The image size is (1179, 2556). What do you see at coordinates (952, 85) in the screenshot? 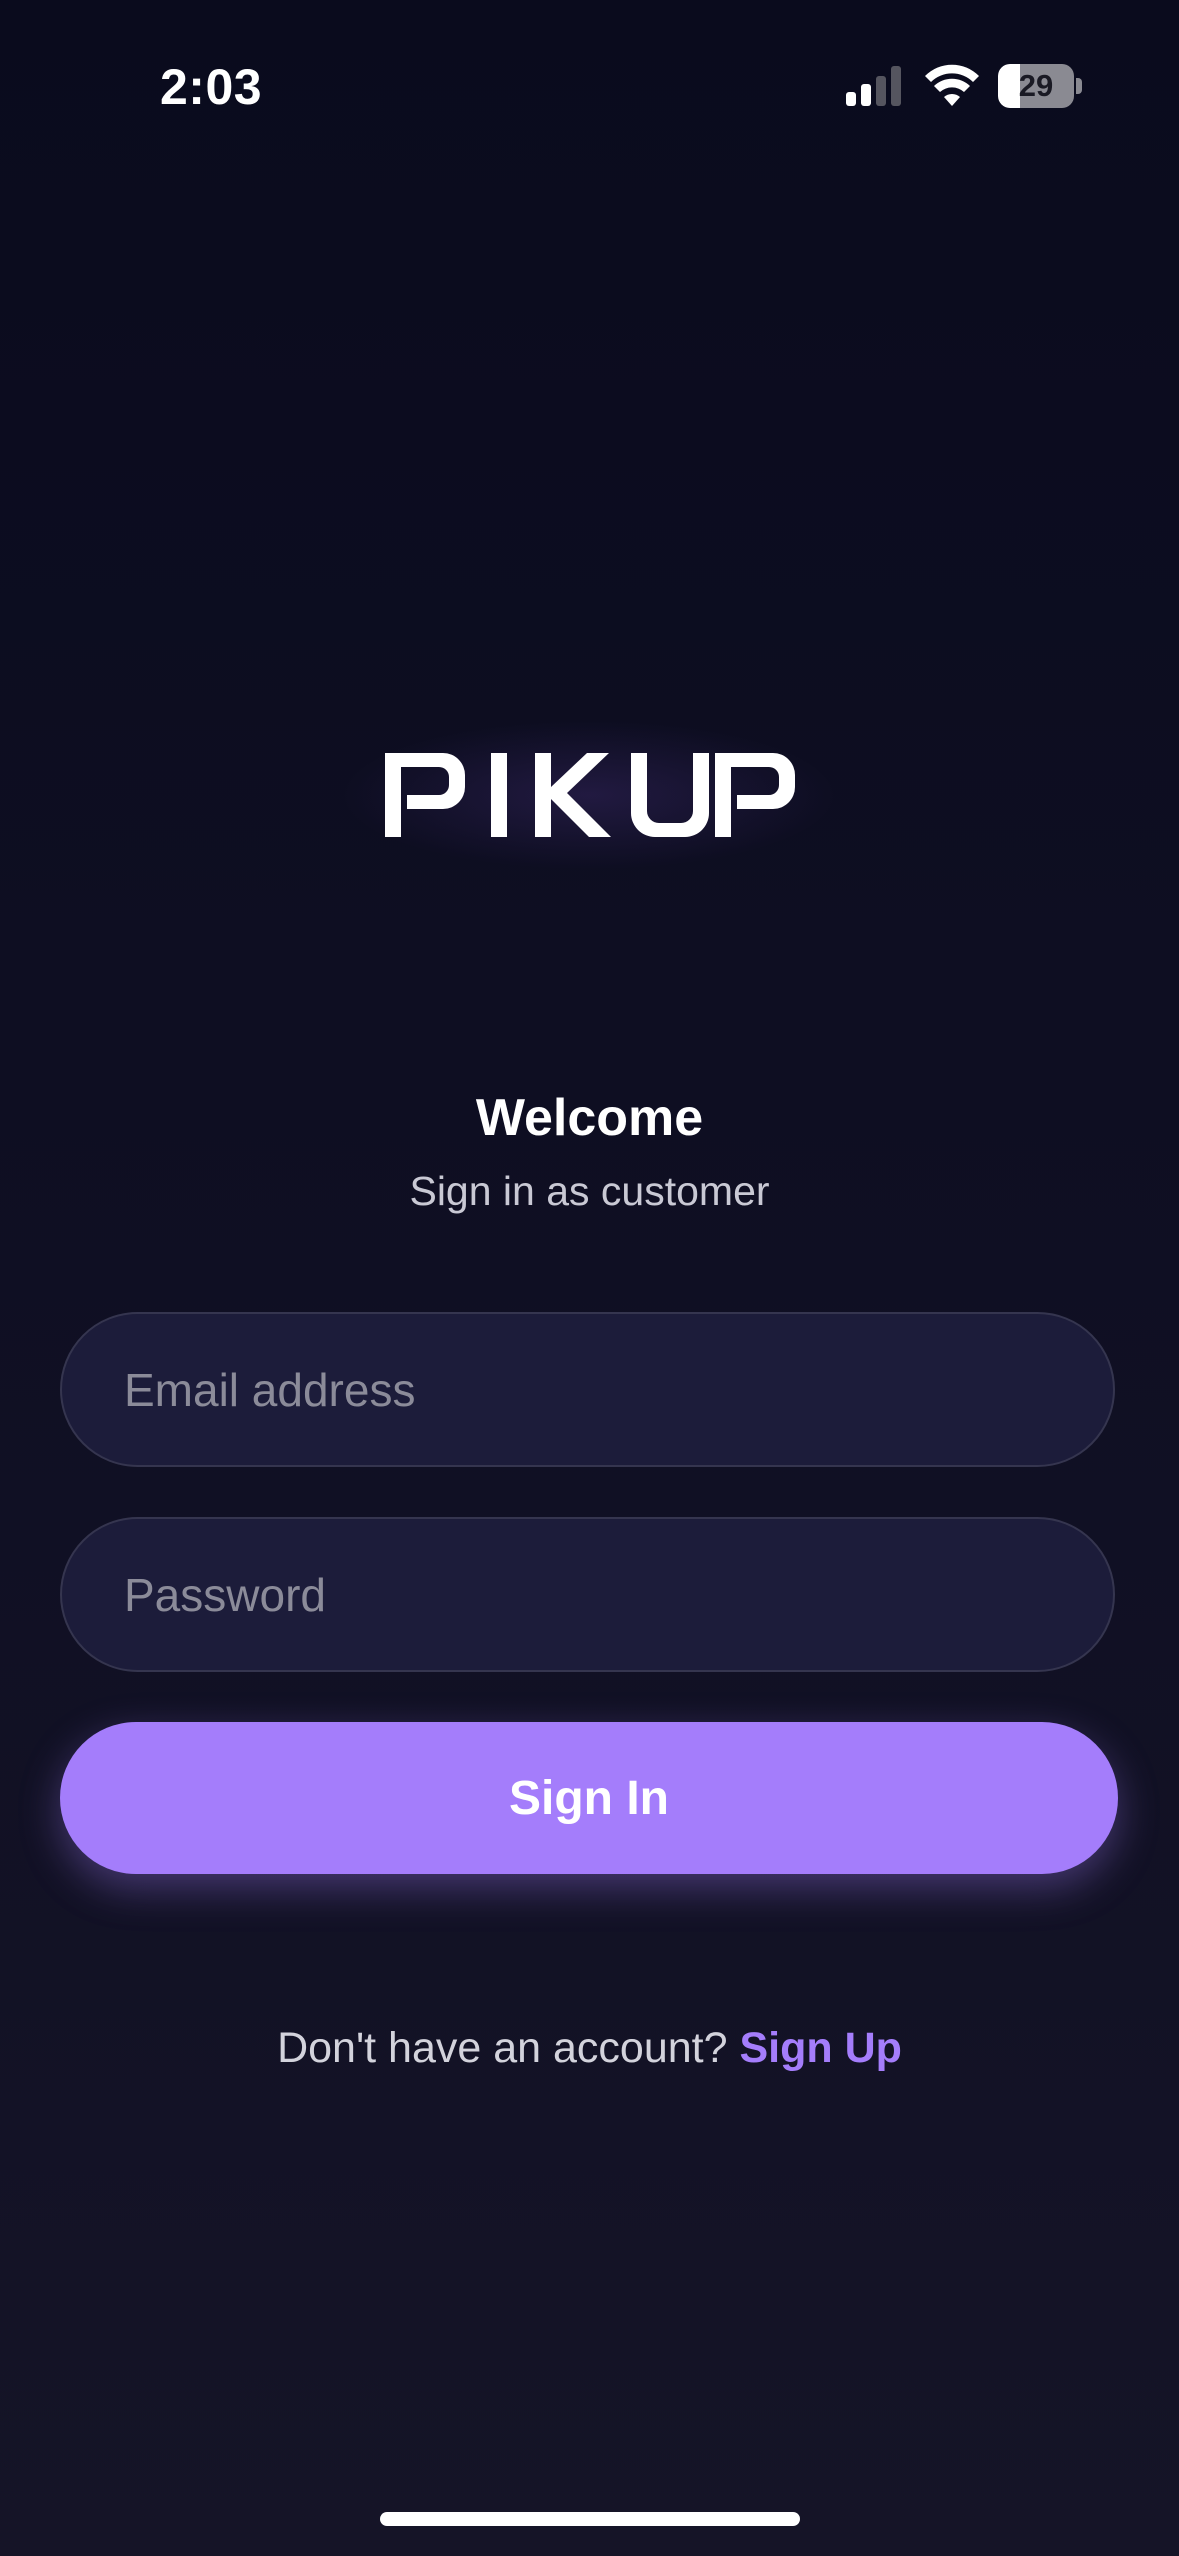
I see `wifi-icon` at bounding box center [952, 85].